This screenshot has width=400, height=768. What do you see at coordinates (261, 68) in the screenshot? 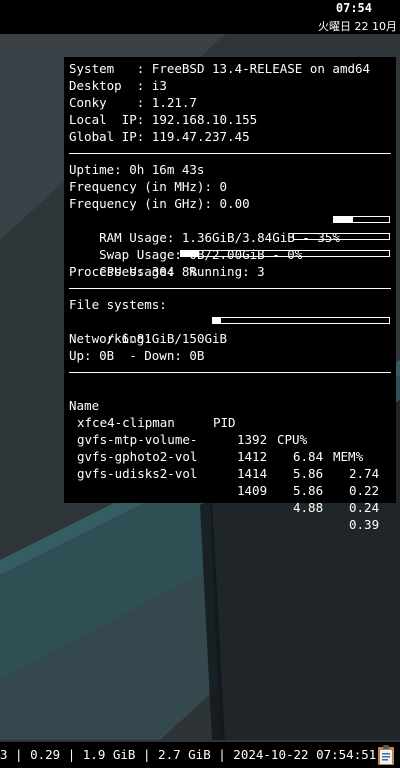
I see `system-value: FreeBSD 13.4-RELEASE on amd64` at bounding box center [261, 68].